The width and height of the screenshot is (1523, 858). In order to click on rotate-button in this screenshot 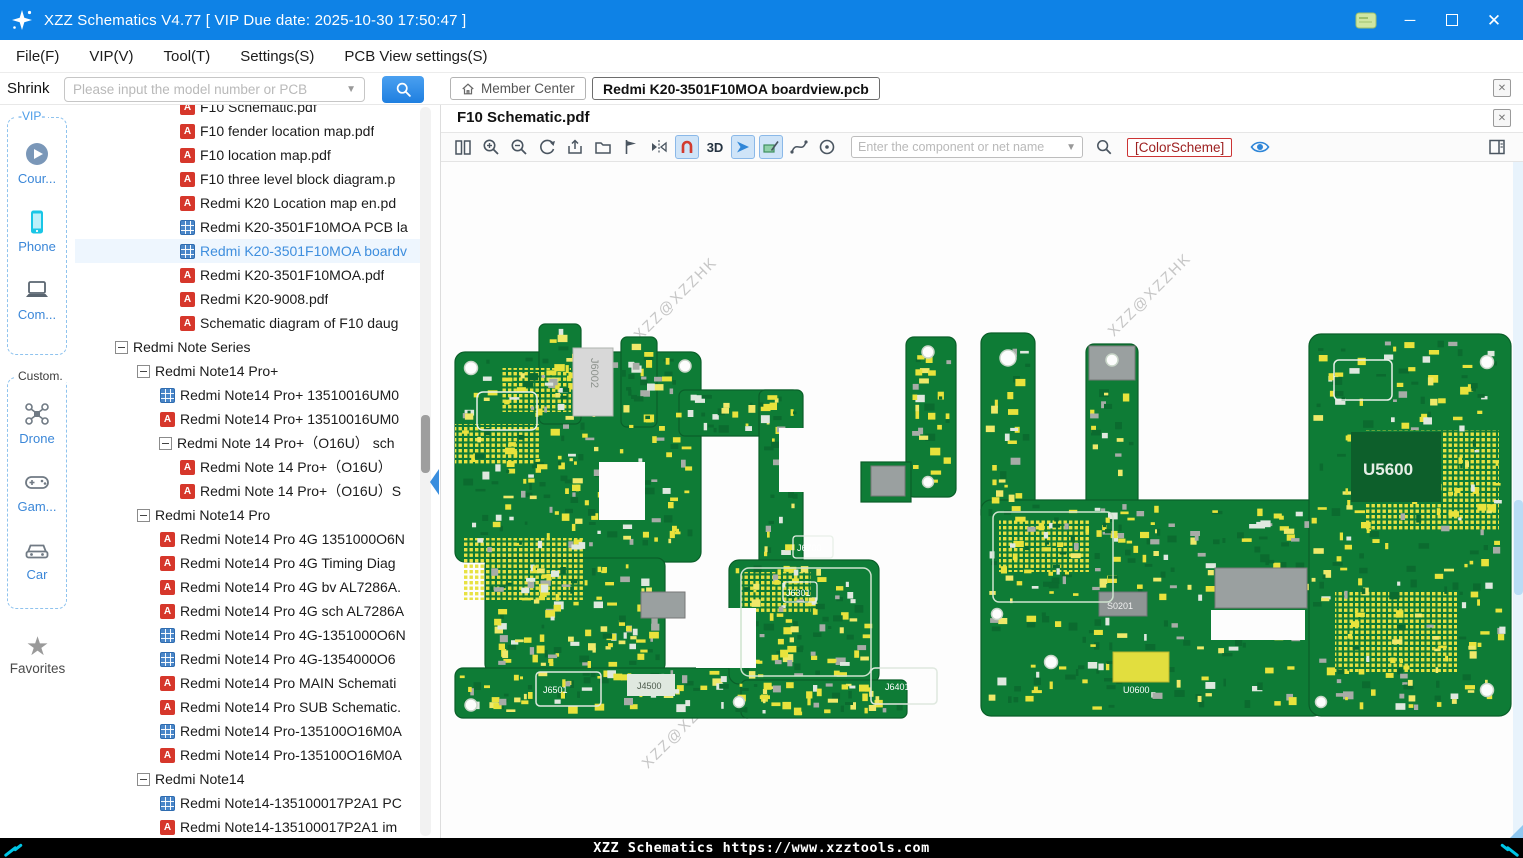, I will do `click(547, 147)`.